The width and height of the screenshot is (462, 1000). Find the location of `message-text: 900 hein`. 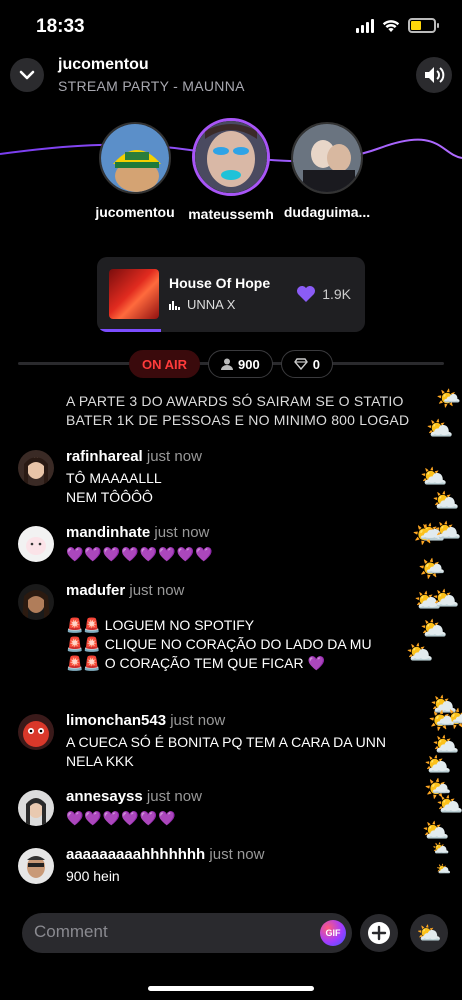

message-text: 900 hein is located at coordinates (93, 876).